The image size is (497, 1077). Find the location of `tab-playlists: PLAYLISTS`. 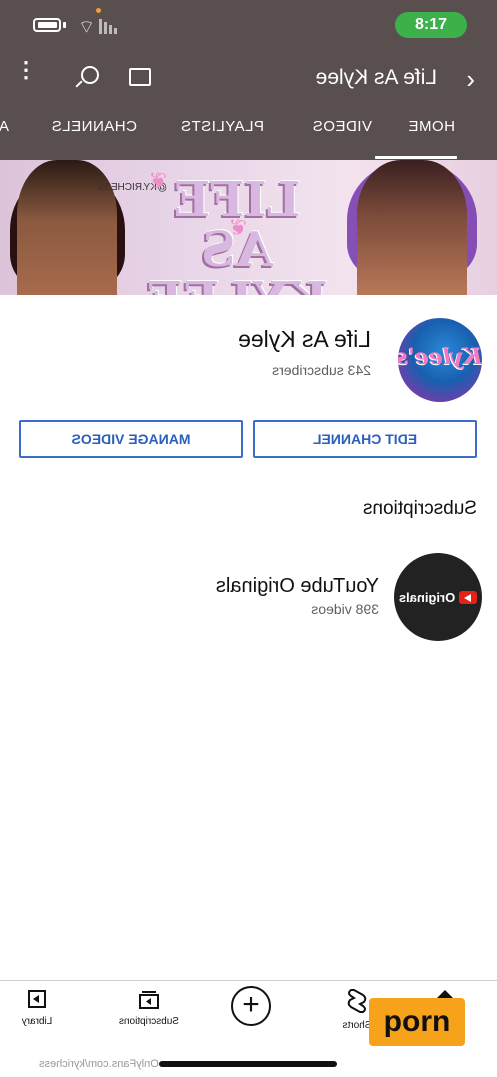

tab-playlists: PLAYLISTS is located at coordinates (222, 126).